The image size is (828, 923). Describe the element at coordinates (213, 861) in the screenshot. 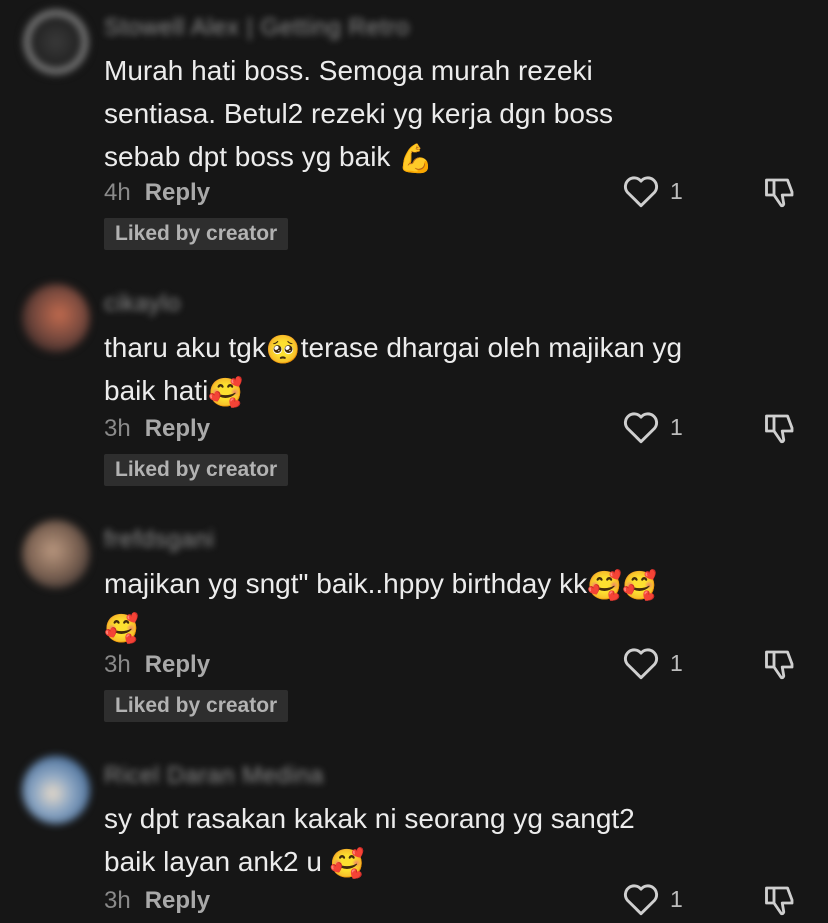

I see `comment-text-line: baik layan ank2 u` at that location.